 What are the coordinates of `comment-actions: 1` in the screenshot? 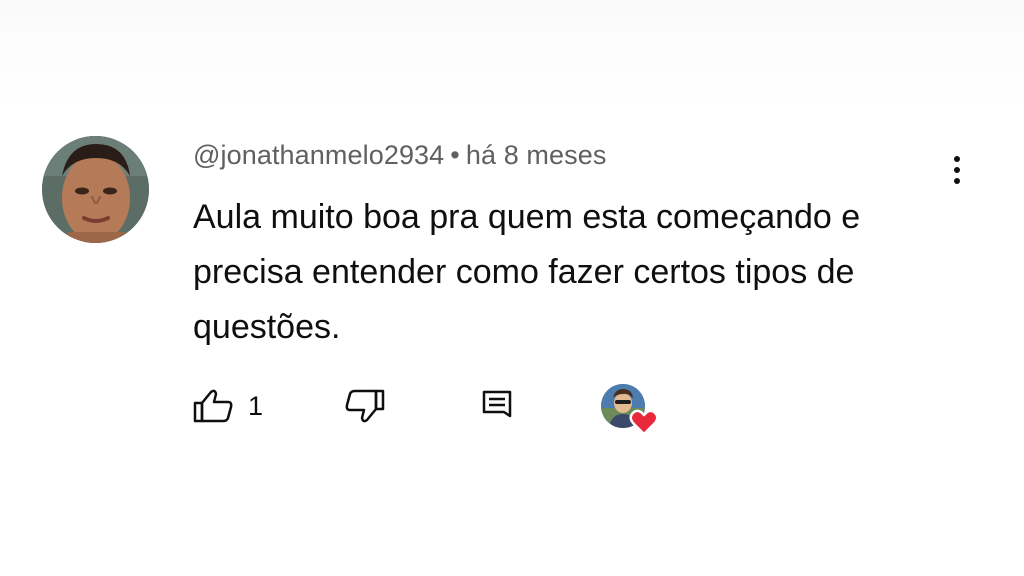 It's located at (512, 410).